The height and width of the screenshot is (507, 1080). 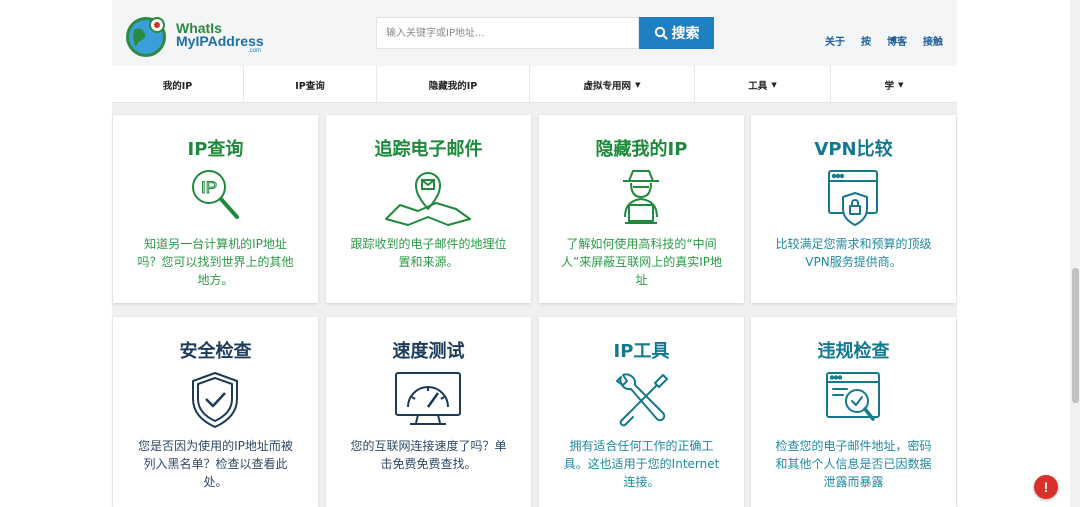 I want to click on card-title: 安全检查, so click(x=215, y=351).